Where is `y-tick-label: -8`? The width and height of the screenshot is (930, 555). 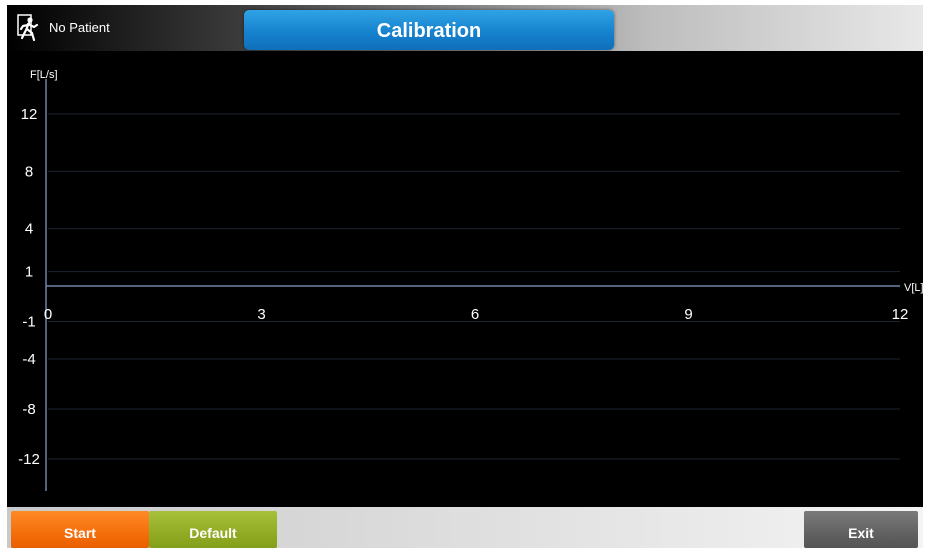 y-tick-label: -8 is located at coordinates (28, 409).